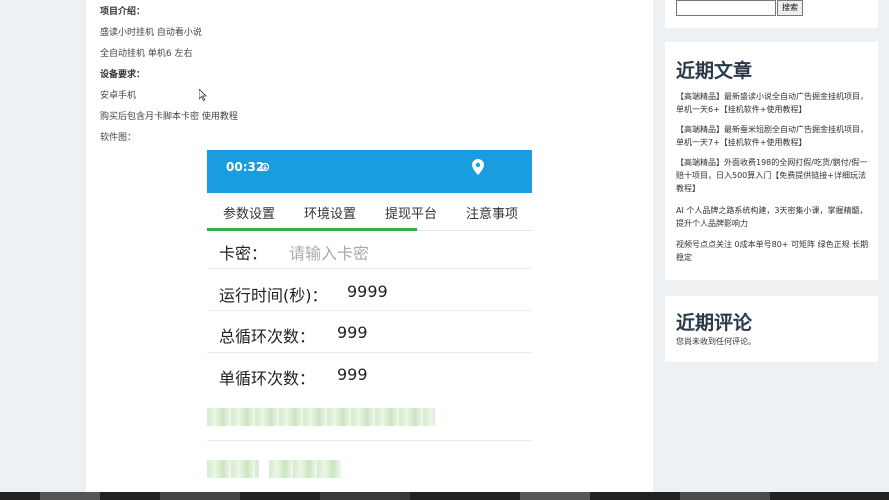 The width and height of the screenshot is (889, 500). I want to click on card-key-input: 请输入卡密, so click(329, 252).